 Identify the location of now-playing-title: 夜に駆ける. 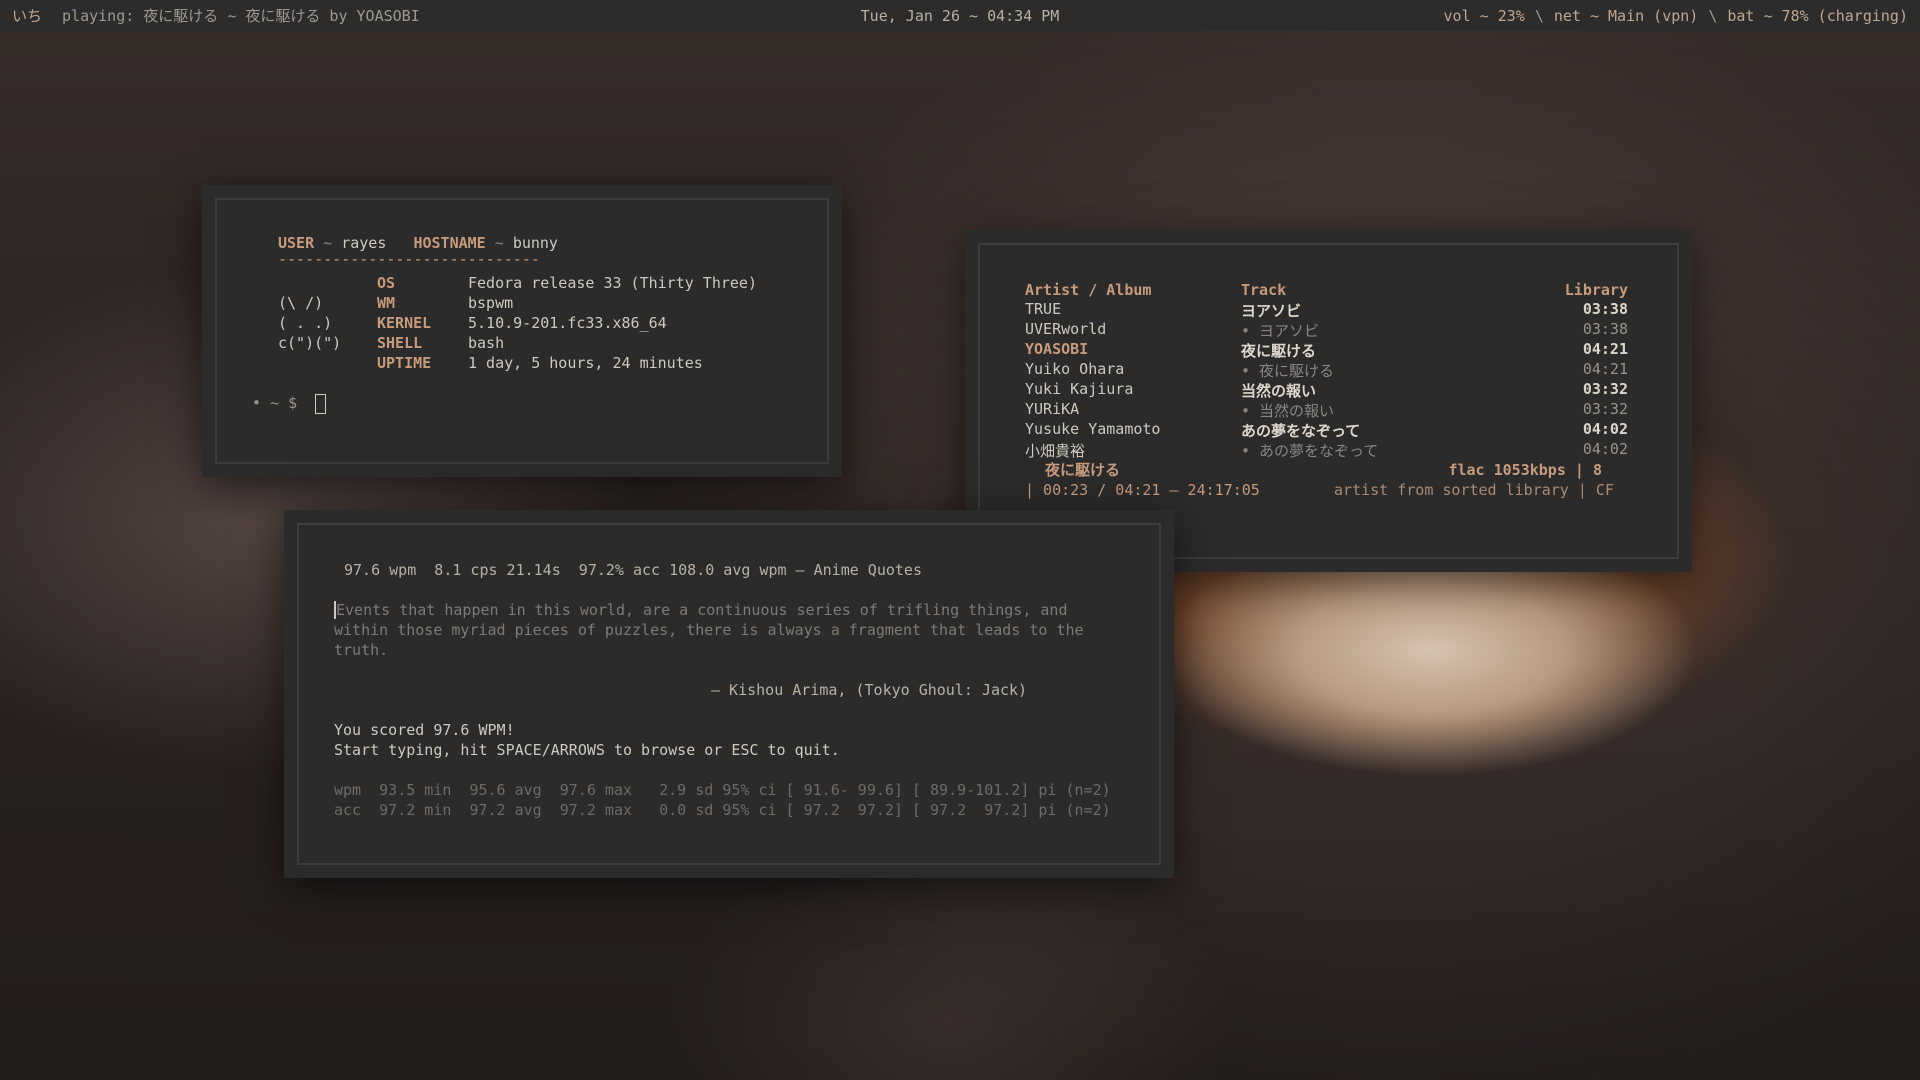
(1083, 470).